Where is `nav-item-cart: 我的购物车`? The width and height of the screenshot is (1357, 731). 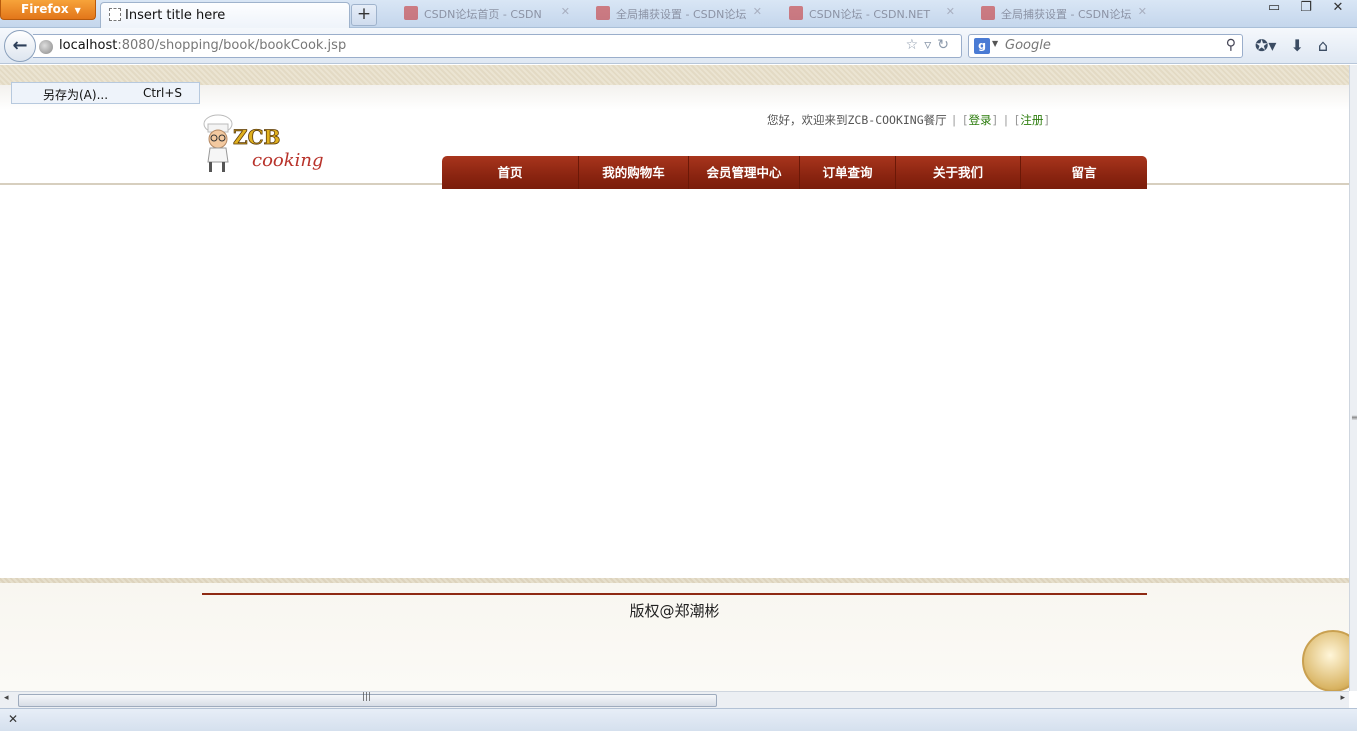 nav-item-cart: 我的购物车 is located at coordinates (634, 172).